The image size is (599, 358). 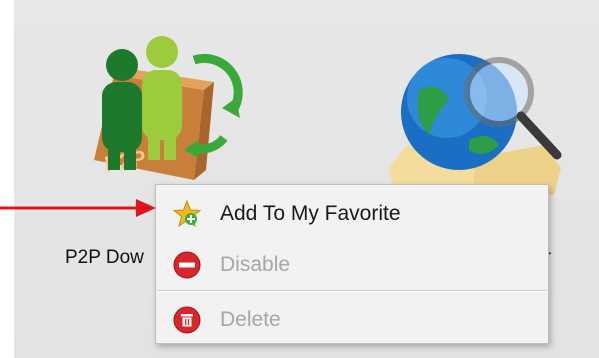 What do you see at coordinates (255, 264) in the screenshot?
I see `menu-item-label: Disable` at bounding box center [255, 264].